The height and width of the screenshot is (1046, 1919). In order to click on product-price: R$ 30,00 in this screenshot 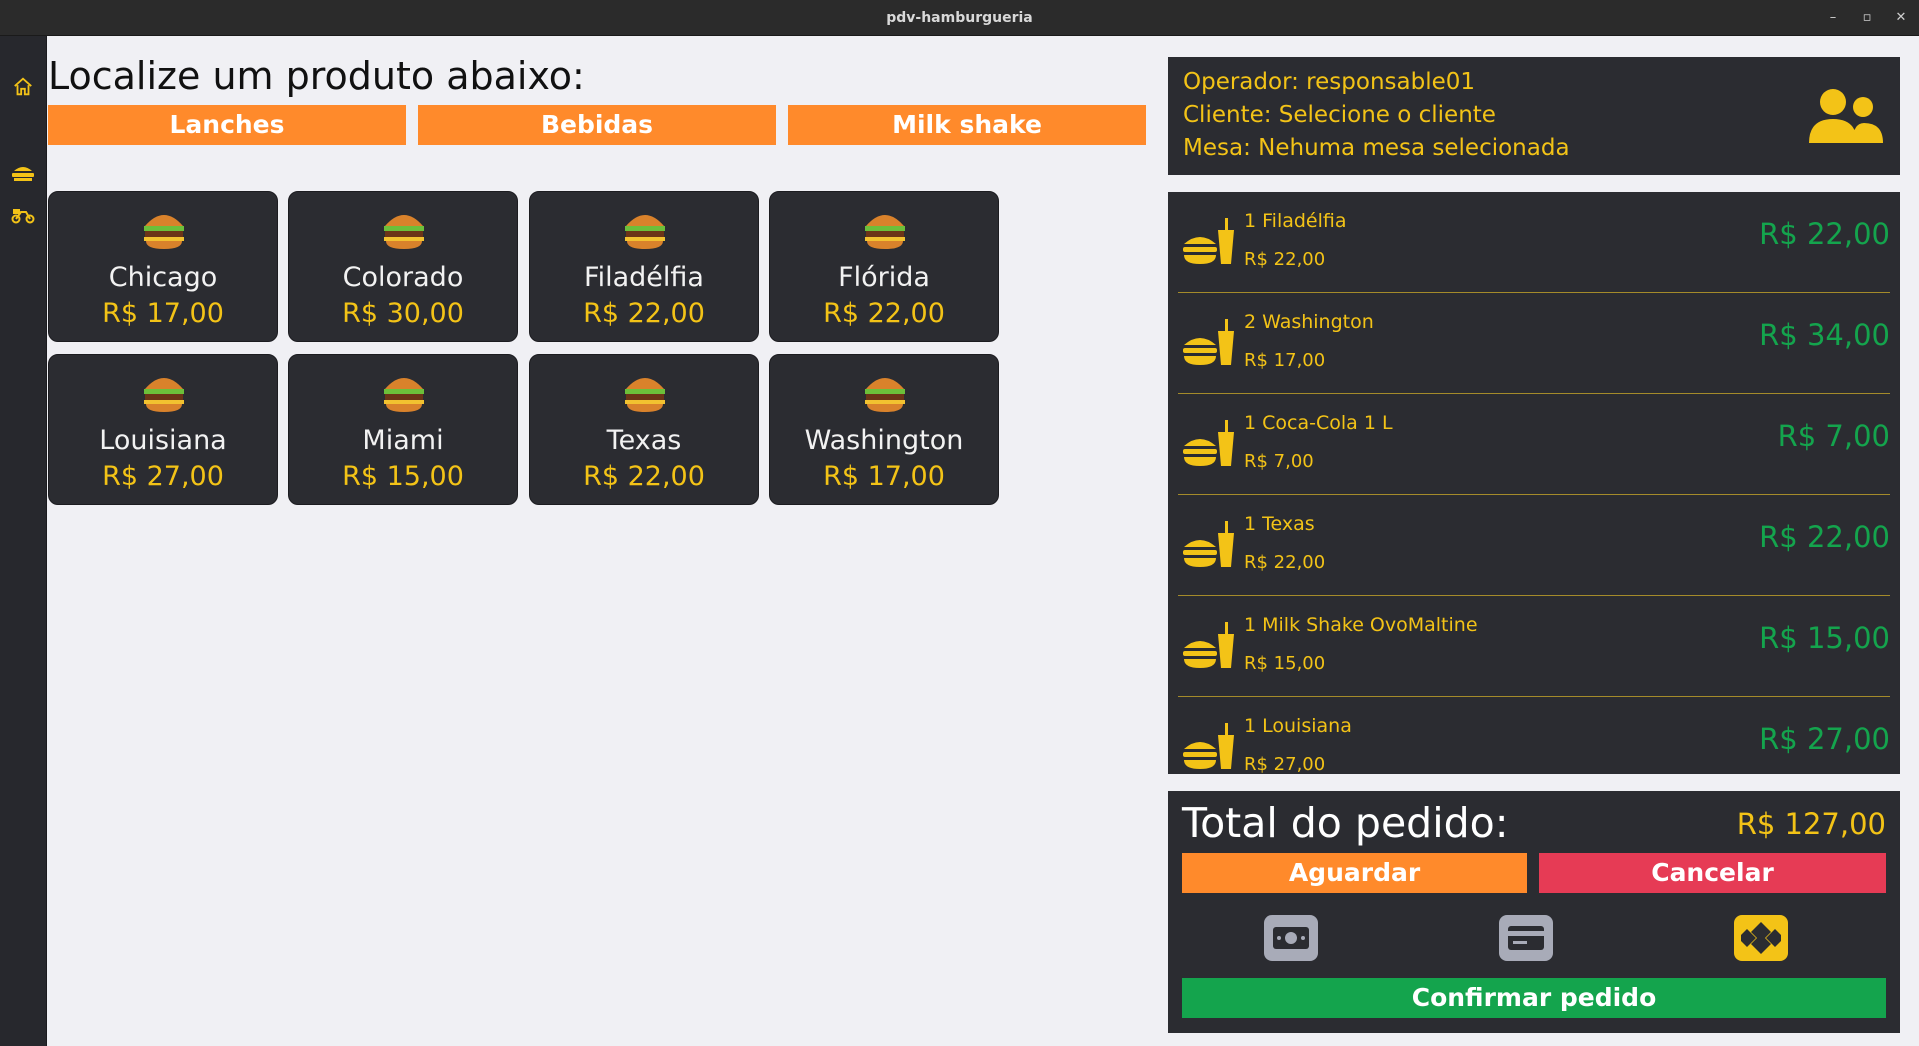, I will do `click(403, 313)`.